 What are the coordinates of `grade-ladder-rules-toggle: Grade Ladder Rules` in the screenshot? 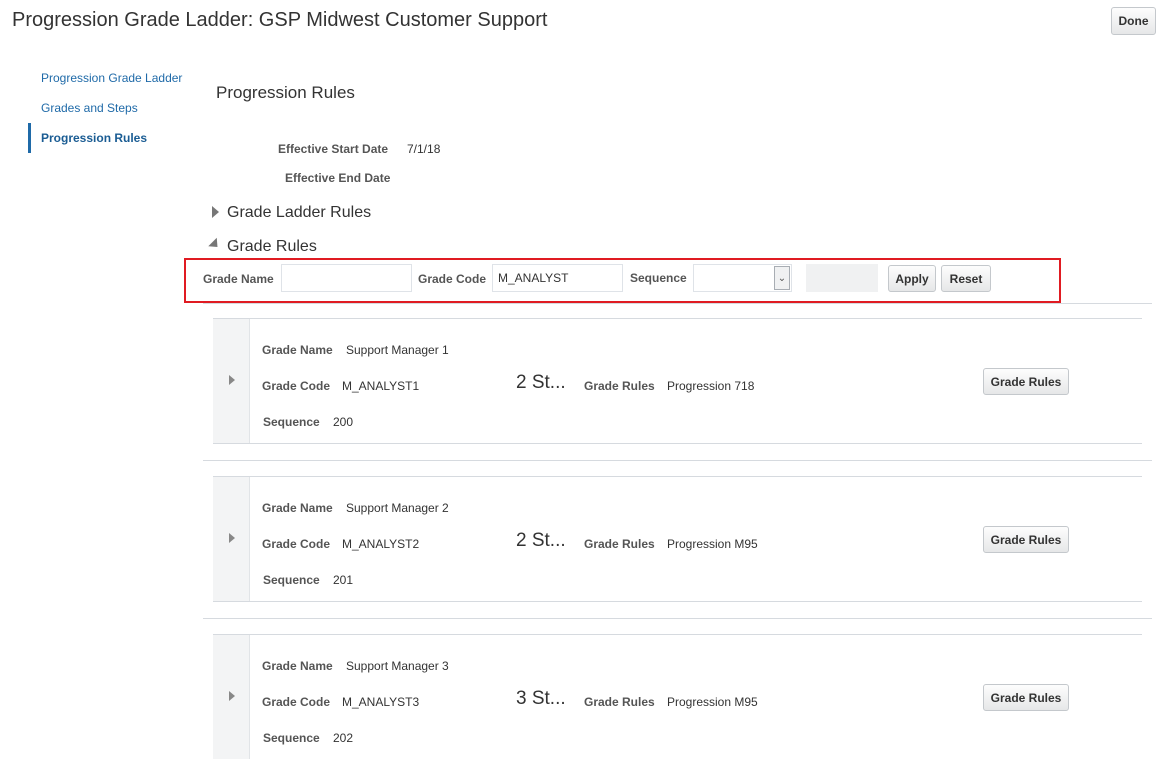 It's located at (299, 213).